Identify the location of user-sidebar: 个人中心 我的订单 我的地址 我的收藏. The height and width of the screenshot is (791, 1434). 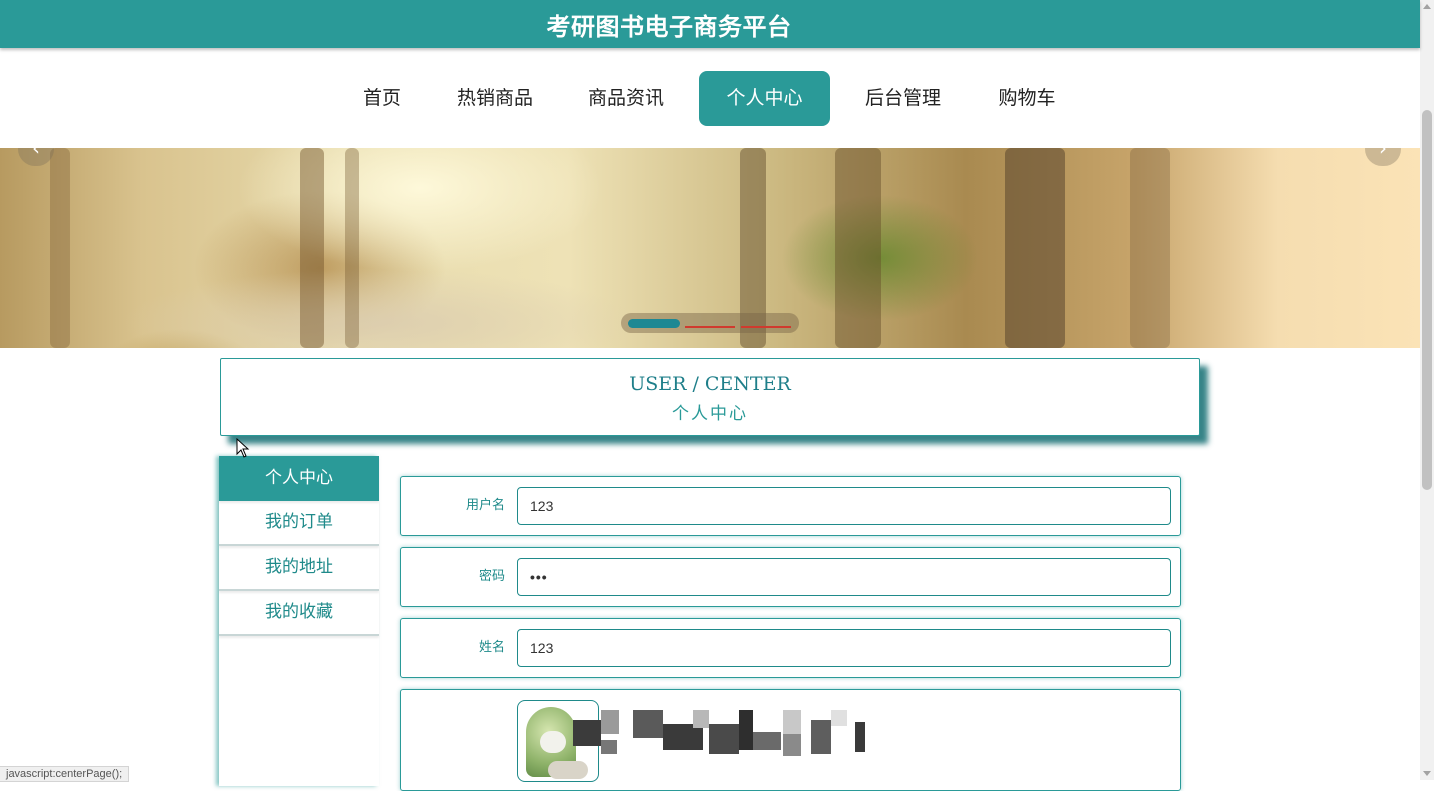
(299, 621).